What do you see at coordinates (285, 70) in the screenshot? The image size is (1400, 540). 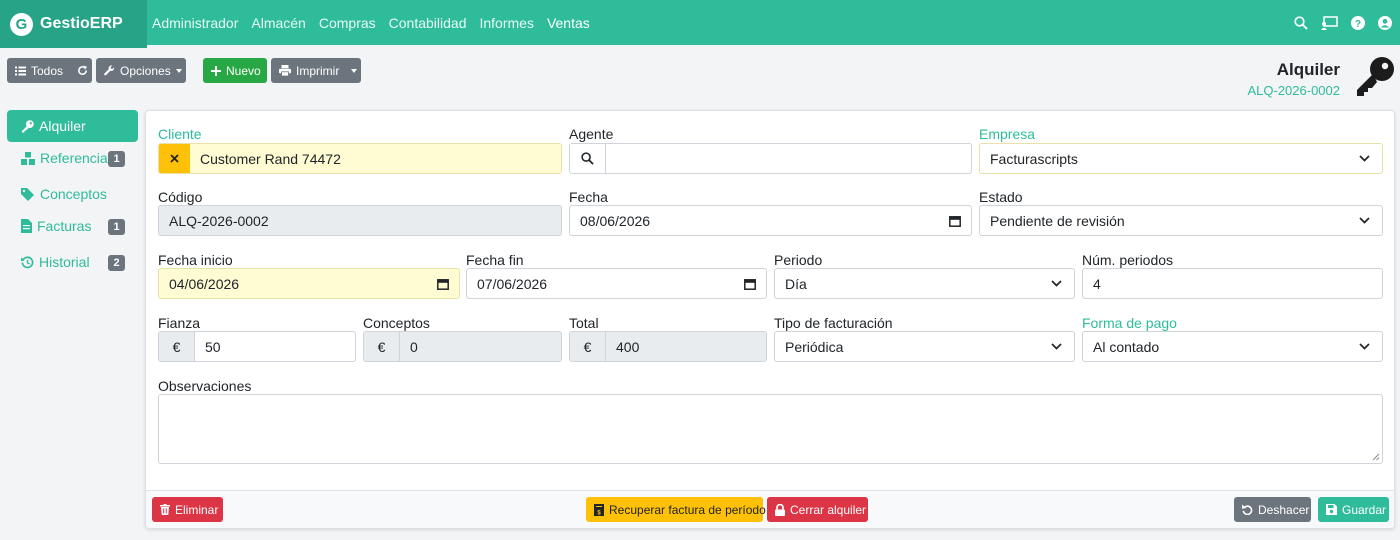 I see `printer-icon` at bounding box center [285, 70].